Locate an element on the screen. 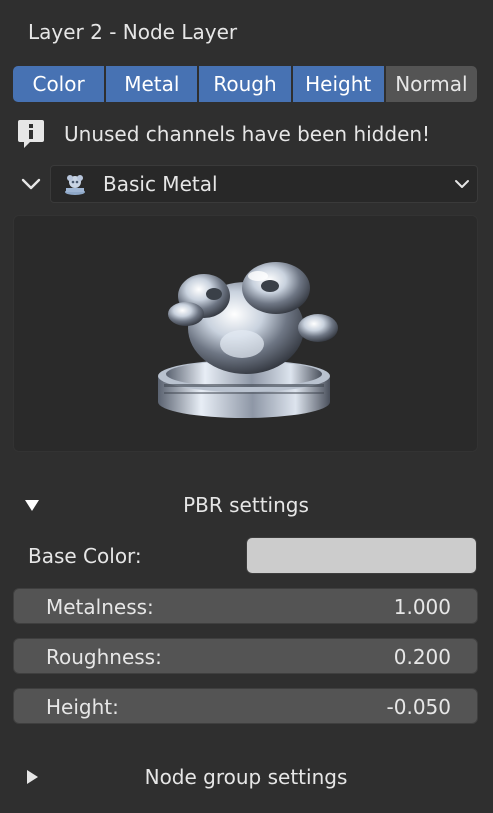 The height and width of the screenshot is (813, 493). tab-metal: Metal is located at coordinates (152, 84).